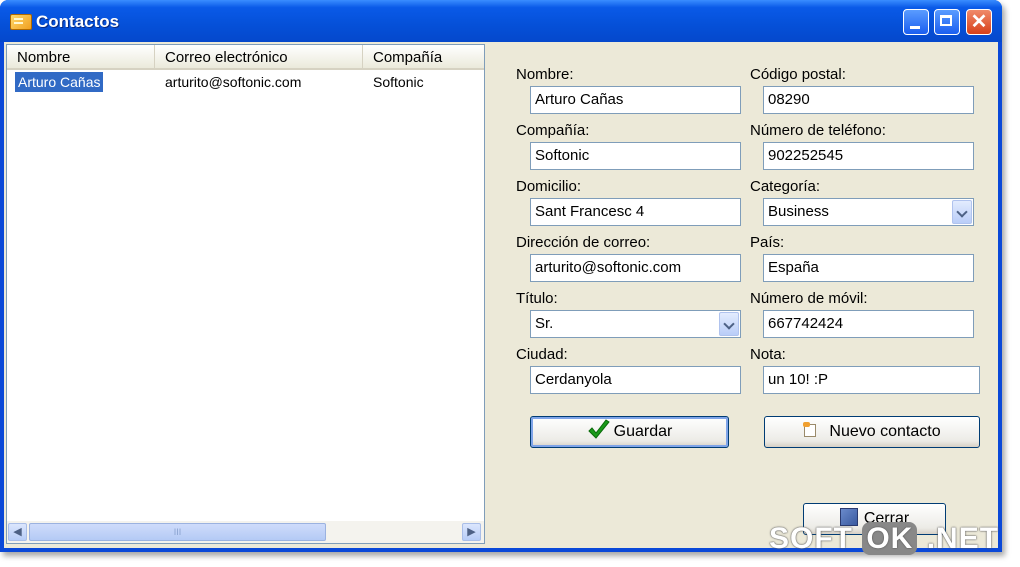  What do you see at coordinates (868, 268) in the screenshot?
I see `pais-field: España` at bounding box center [868, 268].